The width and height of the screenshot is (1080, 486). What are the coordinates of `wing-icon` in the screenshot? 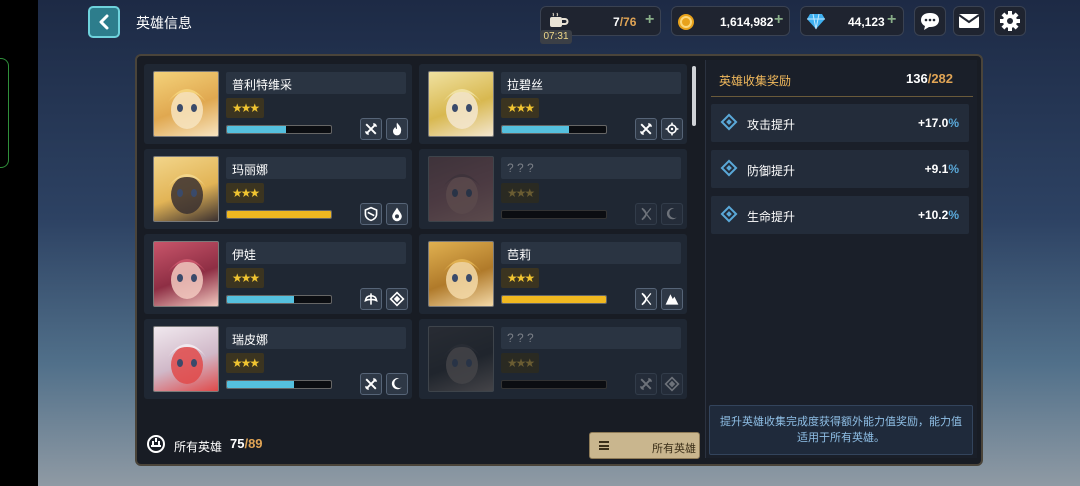 It's located at (371, 299).